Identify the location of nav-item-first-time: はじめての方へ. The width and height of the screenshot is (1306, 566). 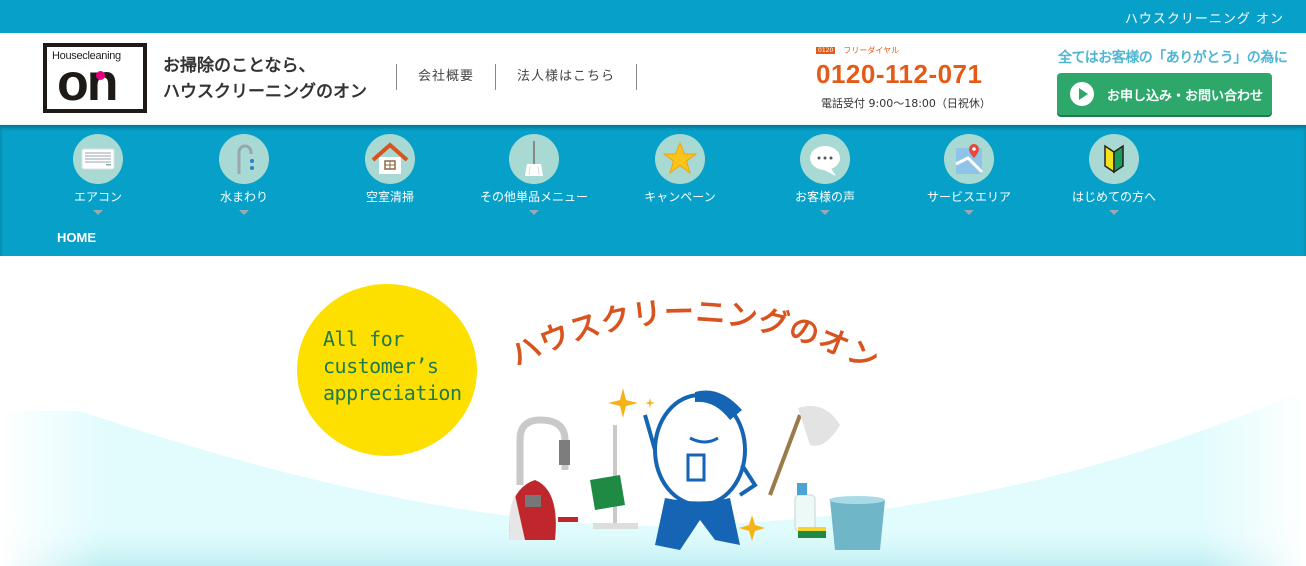
(1114, 174).